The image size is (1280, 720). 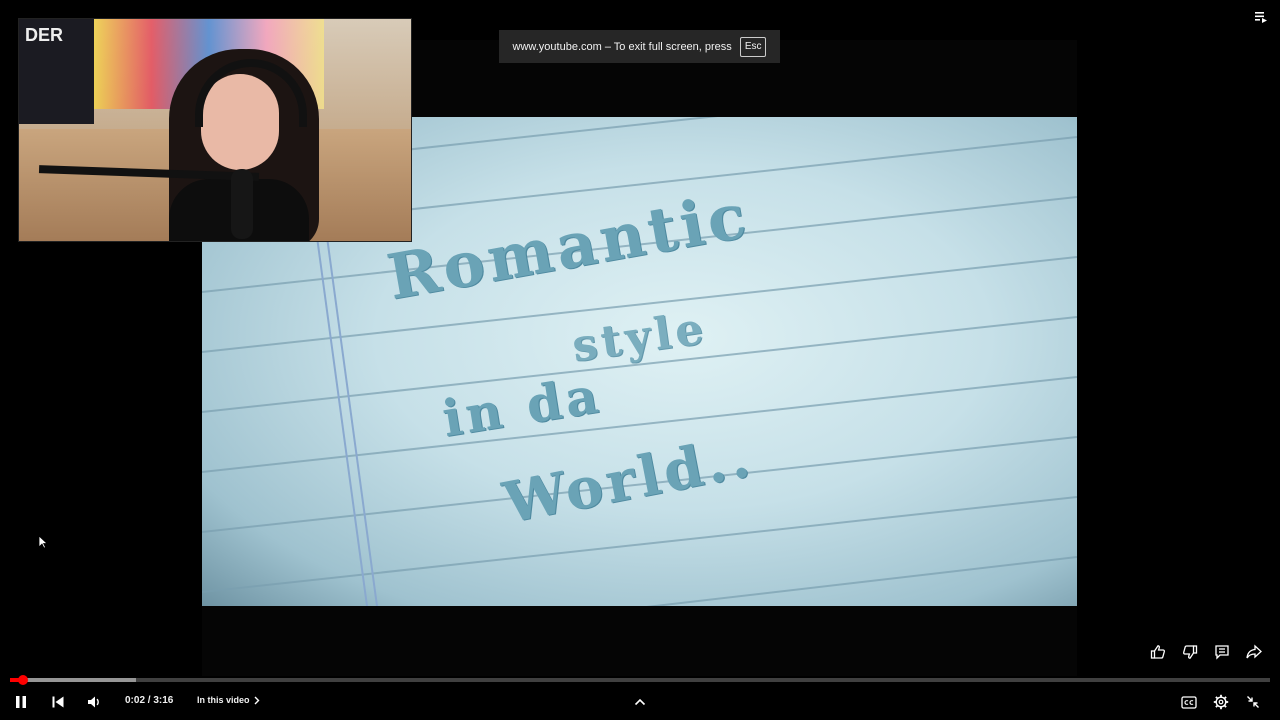 I want to click on chevron-up-icon, so click(x=640, y=702).